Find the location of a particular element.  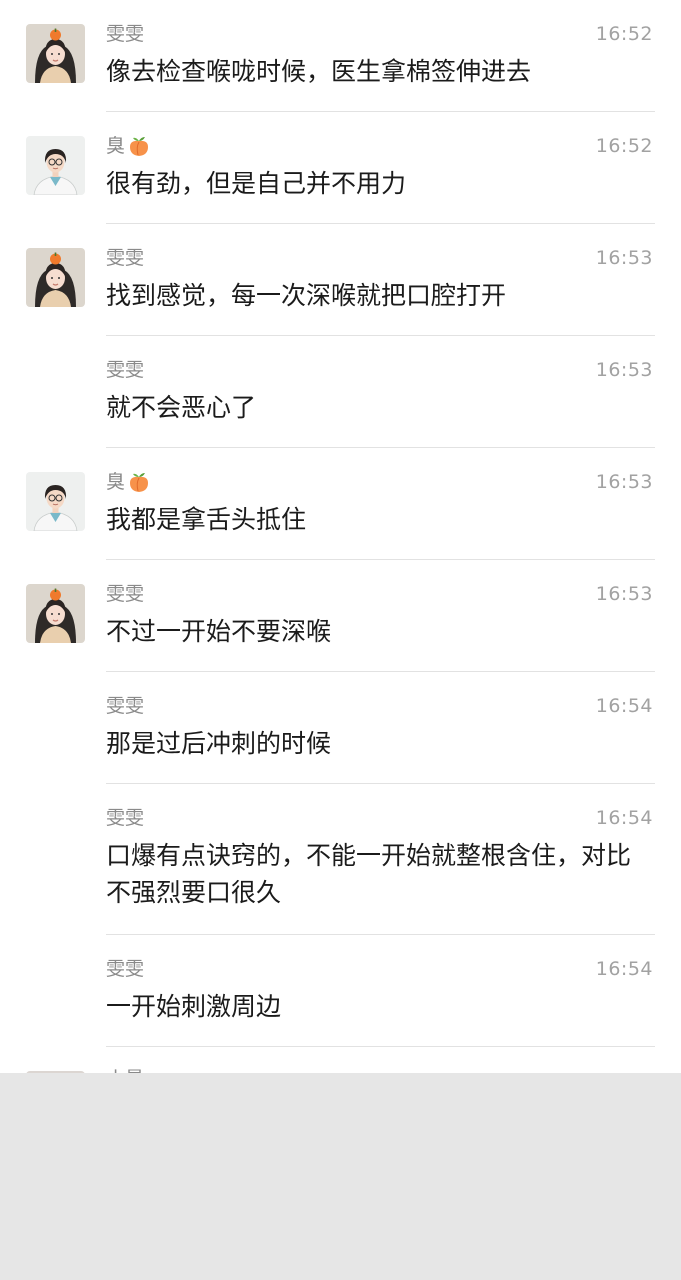

chat-message: 臭 16:53 我都是拿舌头抵住 is located at coordinates (340, 504).